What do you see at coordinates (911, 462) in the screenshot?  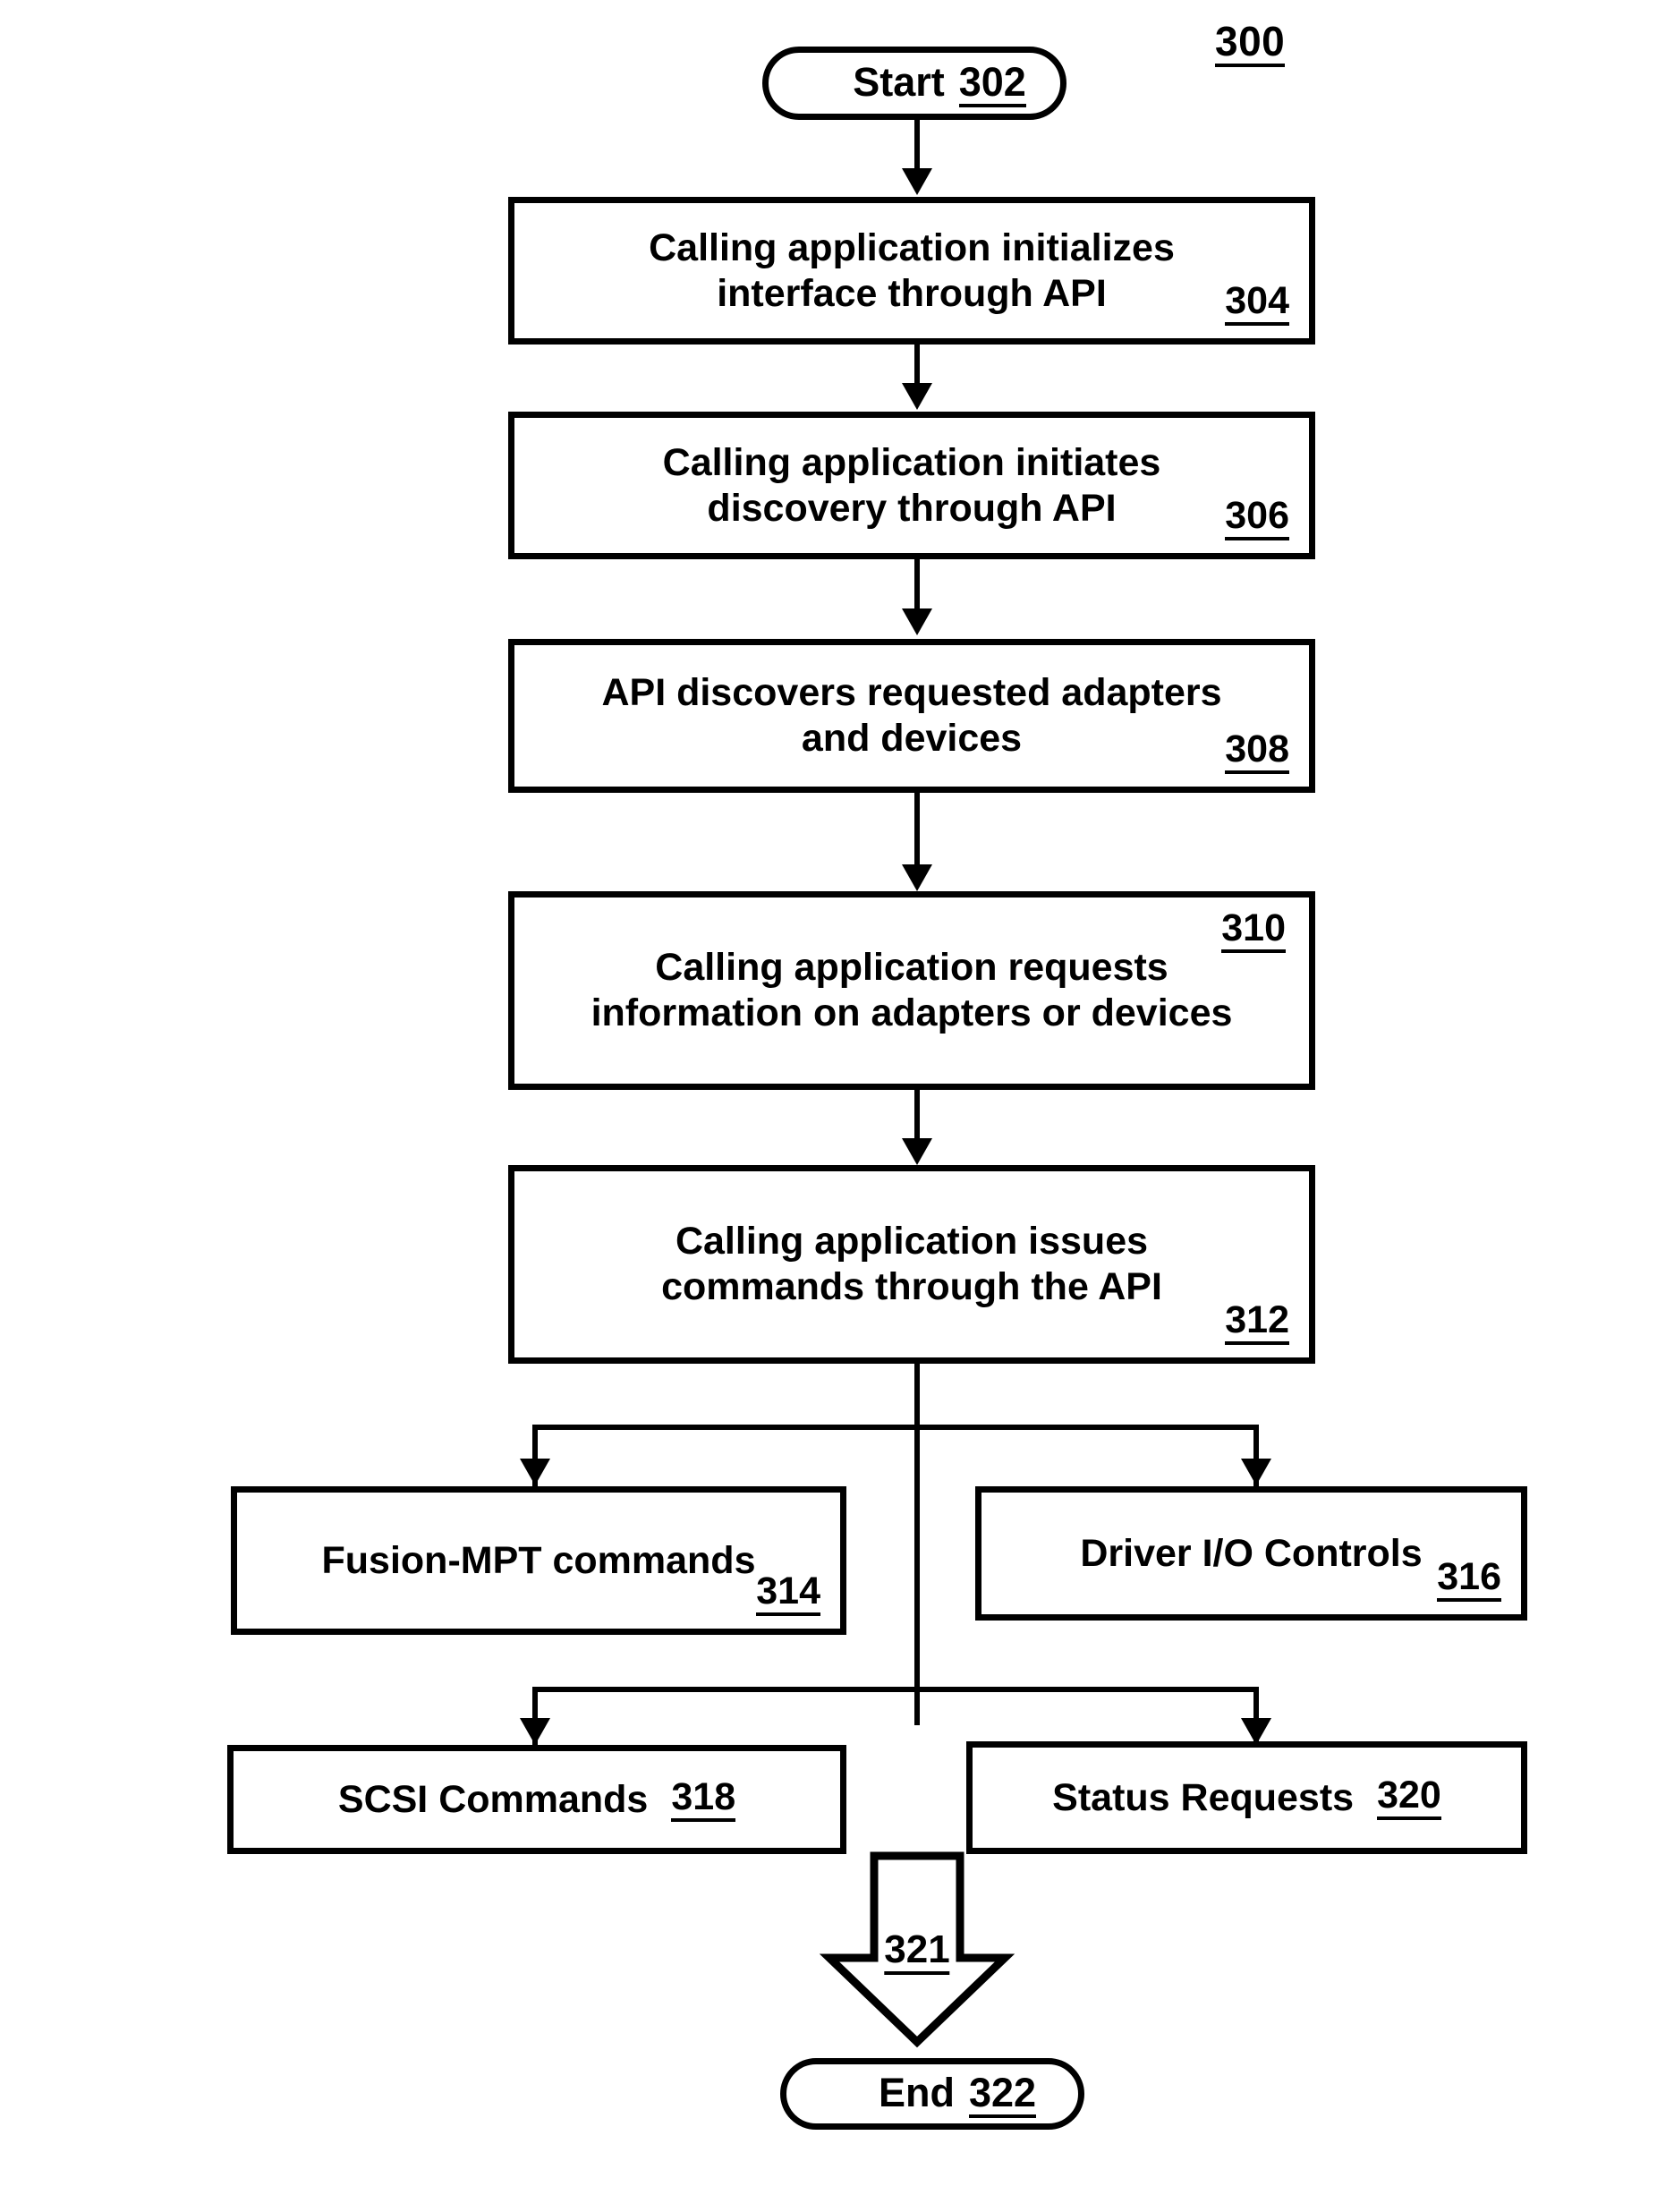 I see `process-306-line-1: Calling application initiates` at bounding box center [911, 462].